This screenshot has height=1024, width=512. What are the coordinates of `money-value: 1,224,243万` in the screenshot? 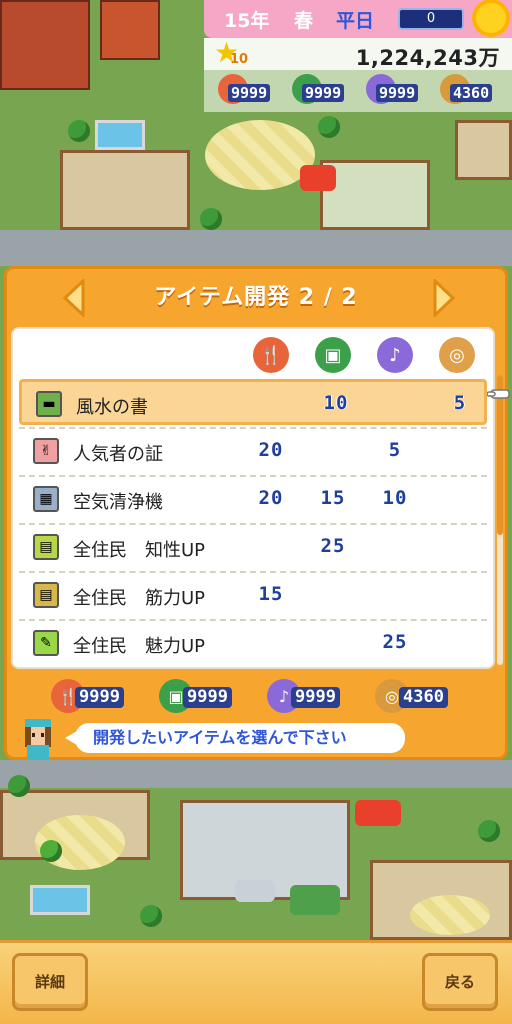 It's located at (427, 58).